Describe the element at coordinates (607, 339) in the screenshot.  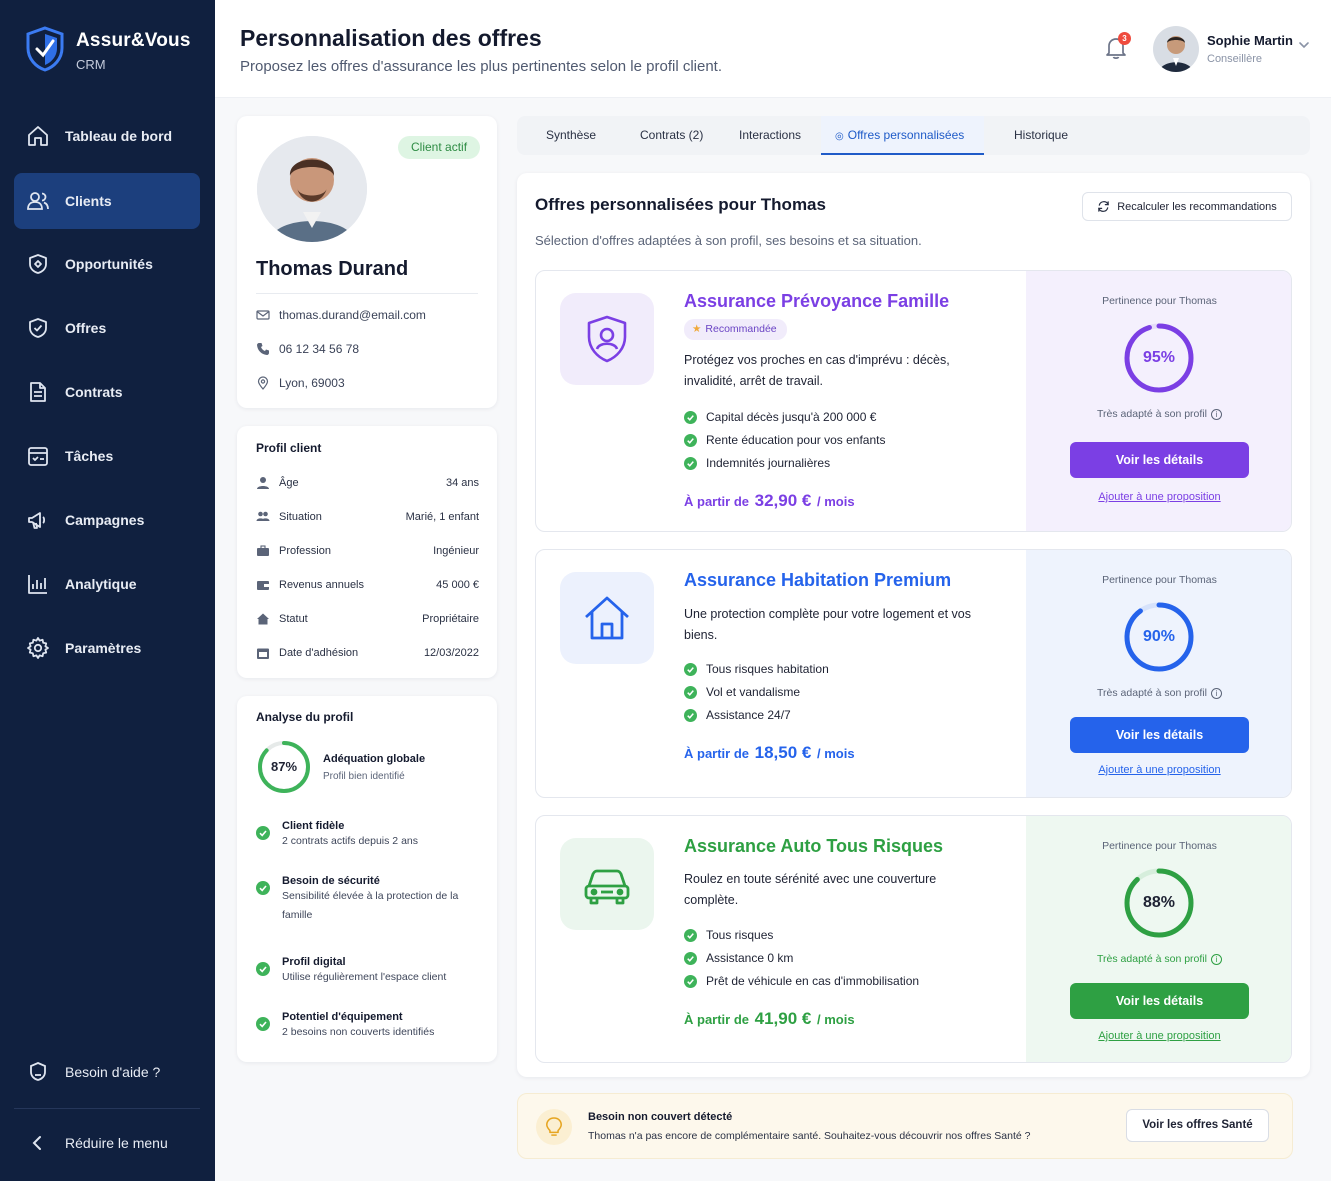
I see `offer-icon-box` at that location.